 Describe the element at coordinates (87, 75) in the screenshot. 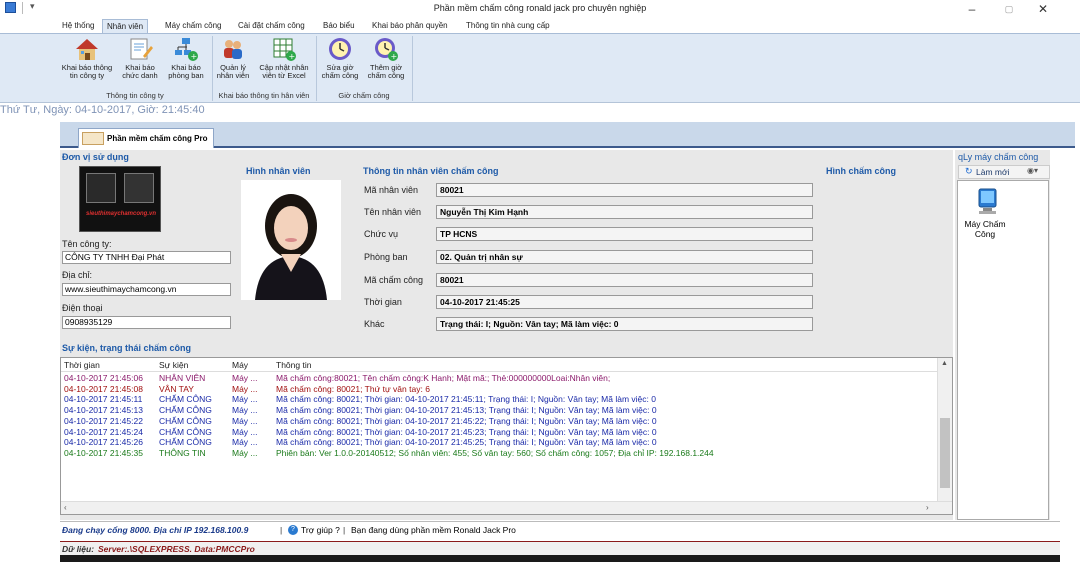

I see `button-label: tin công ty` at that location.